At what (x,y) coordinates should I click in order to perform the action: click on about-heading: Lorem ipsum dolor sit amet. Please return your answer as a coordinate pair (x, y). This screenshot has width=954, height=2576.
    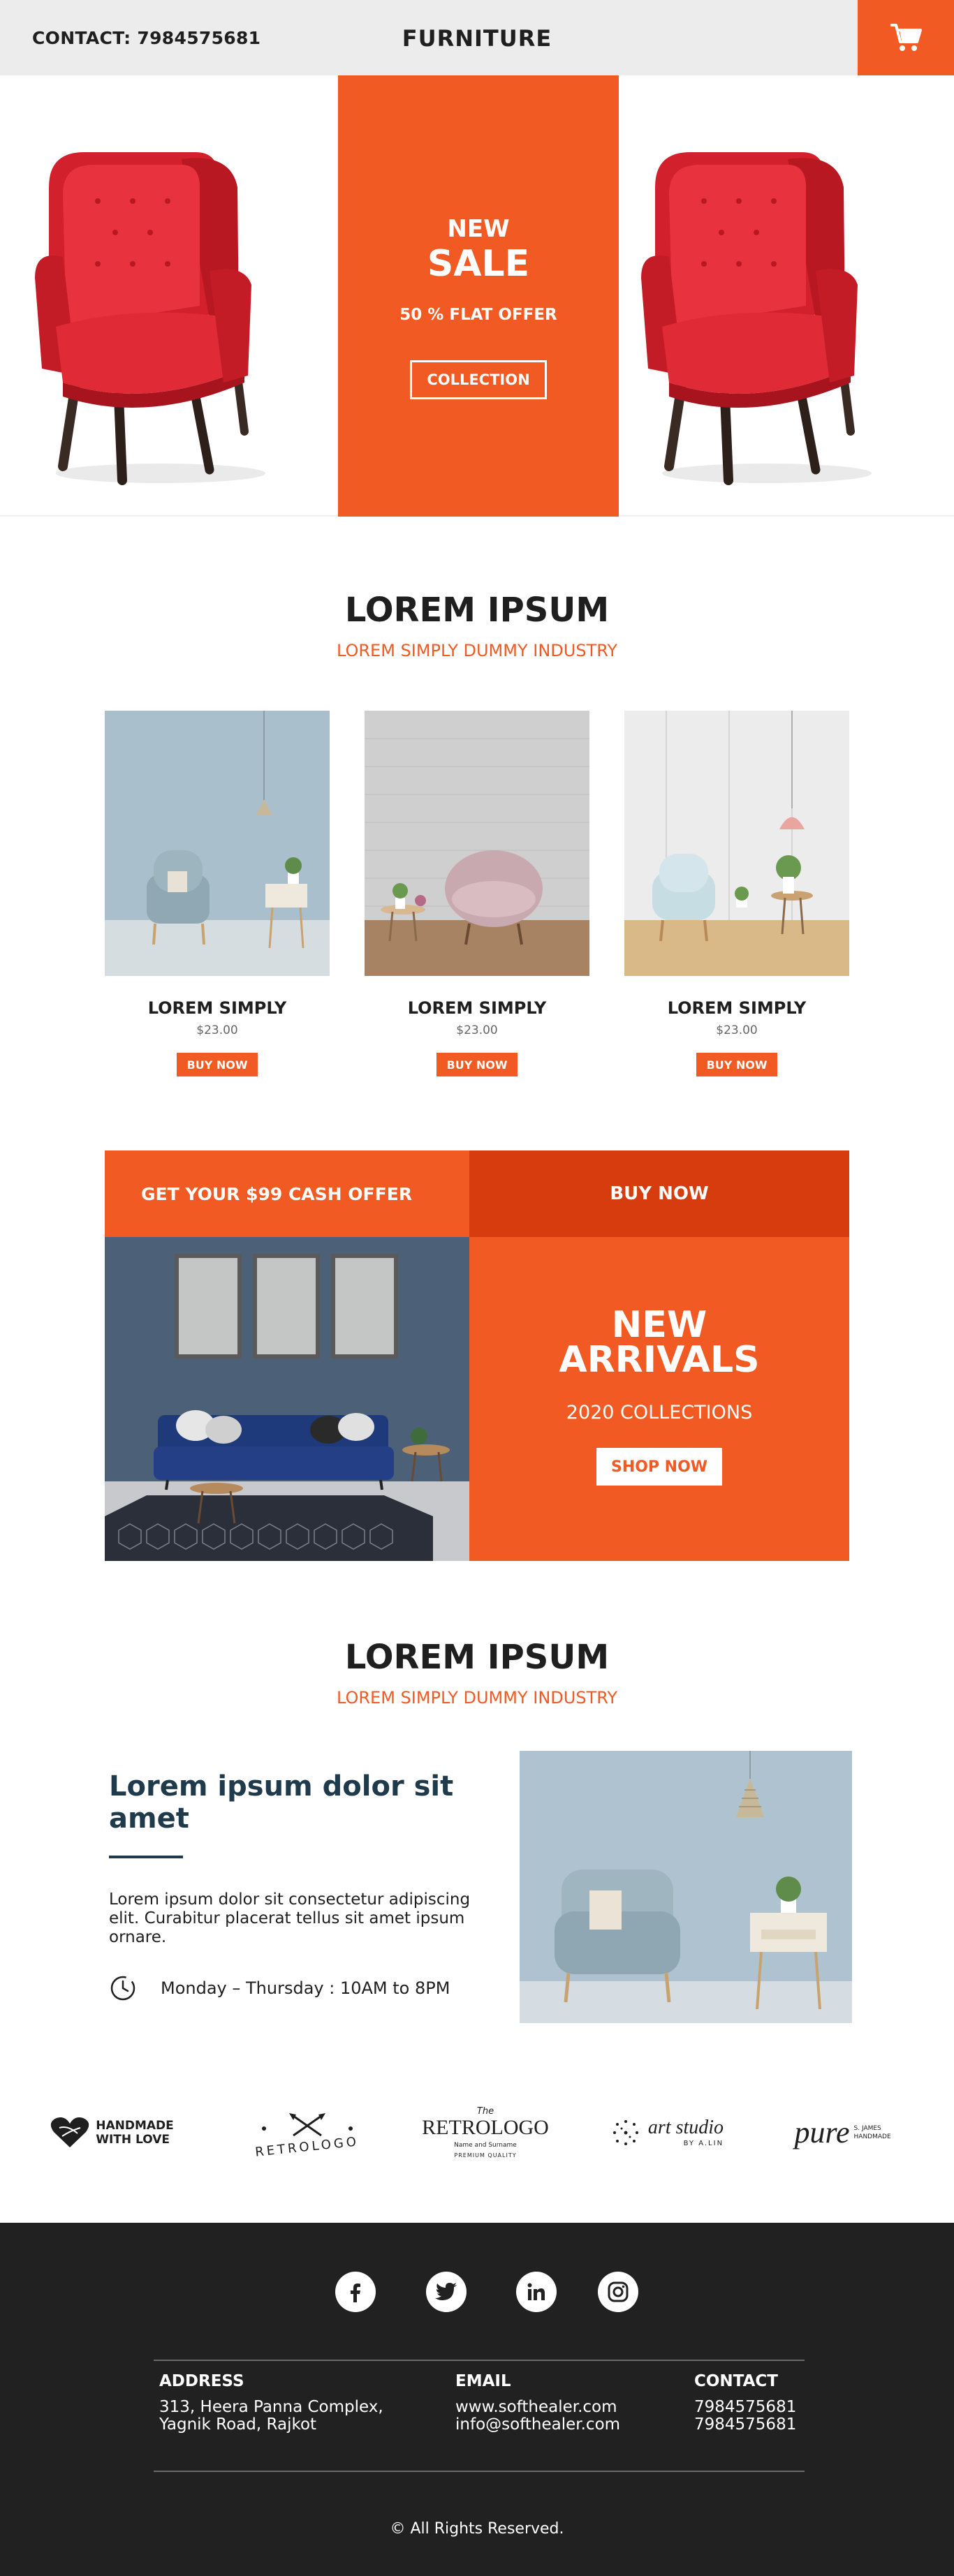
    Looking at the image, I should click on (281, 1802).